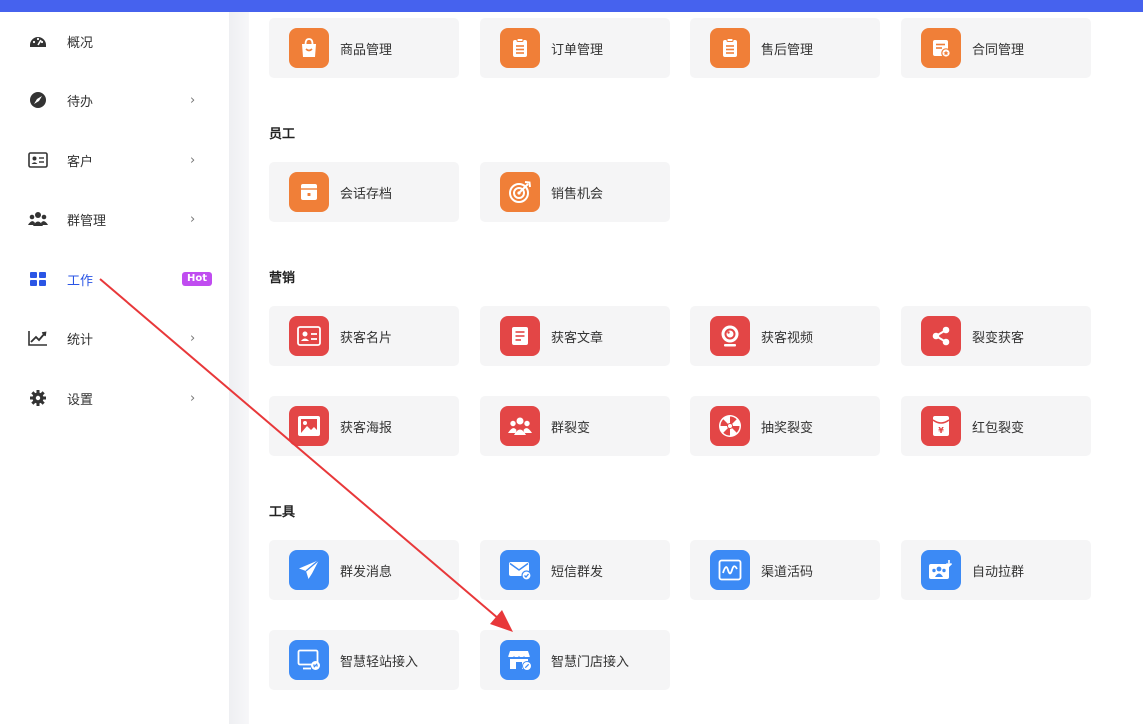 The width and height of the screenshot is (1143, 724). I want to click on webcam-icon, so click(730, 336).